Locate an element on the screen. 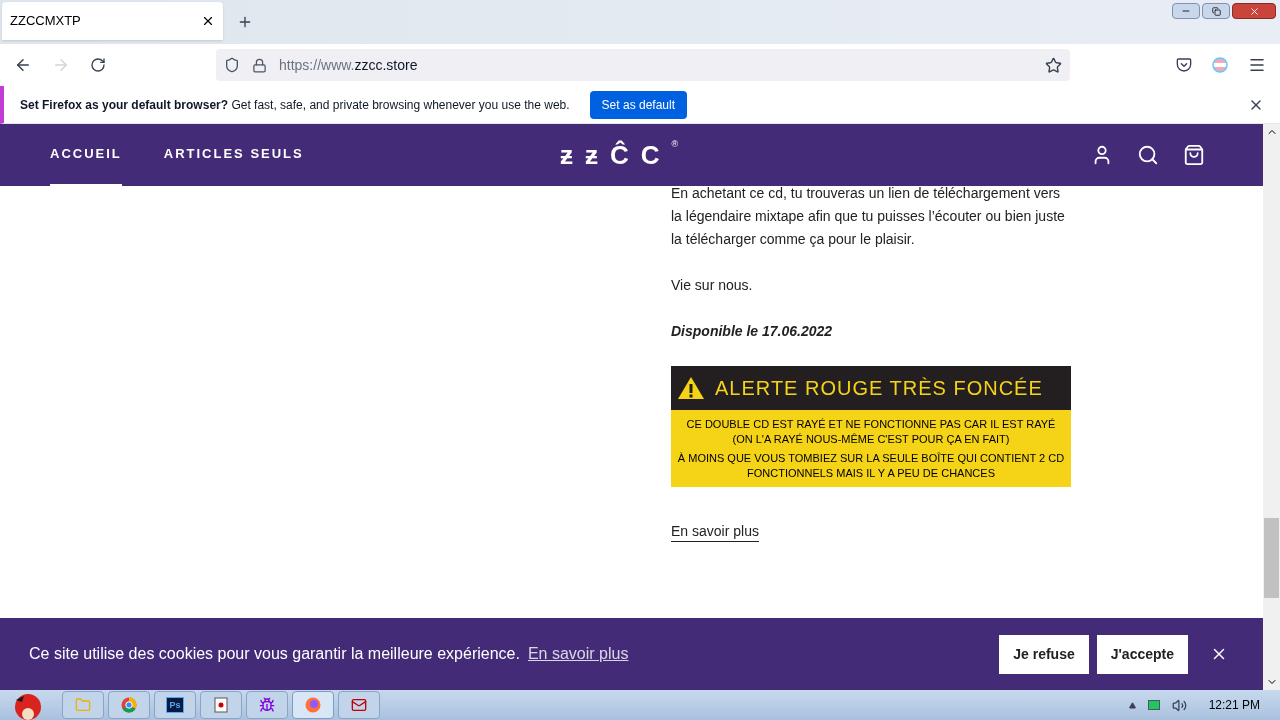 The width and height of the screenshot is (1280, 720). new-tab-icon is located at coordinates (245, 22).